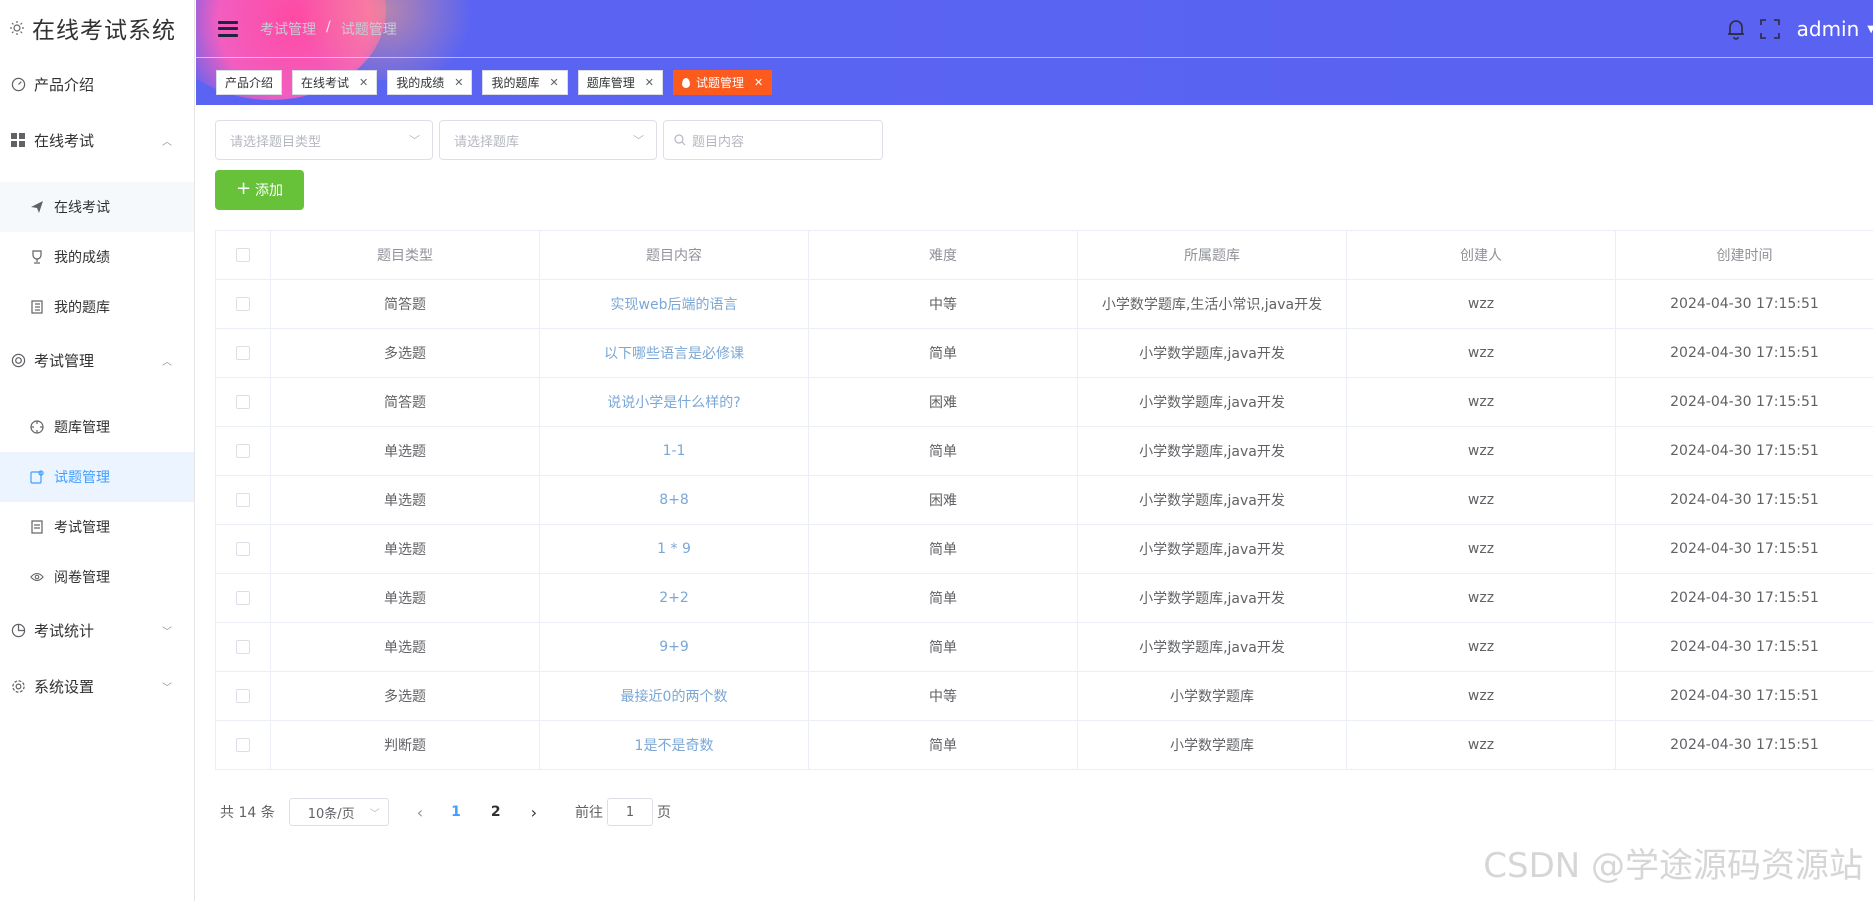 The image size is (1873, 901). I want to click on sidebar-item-my-scores: 我的成绩, so click(97, 257).